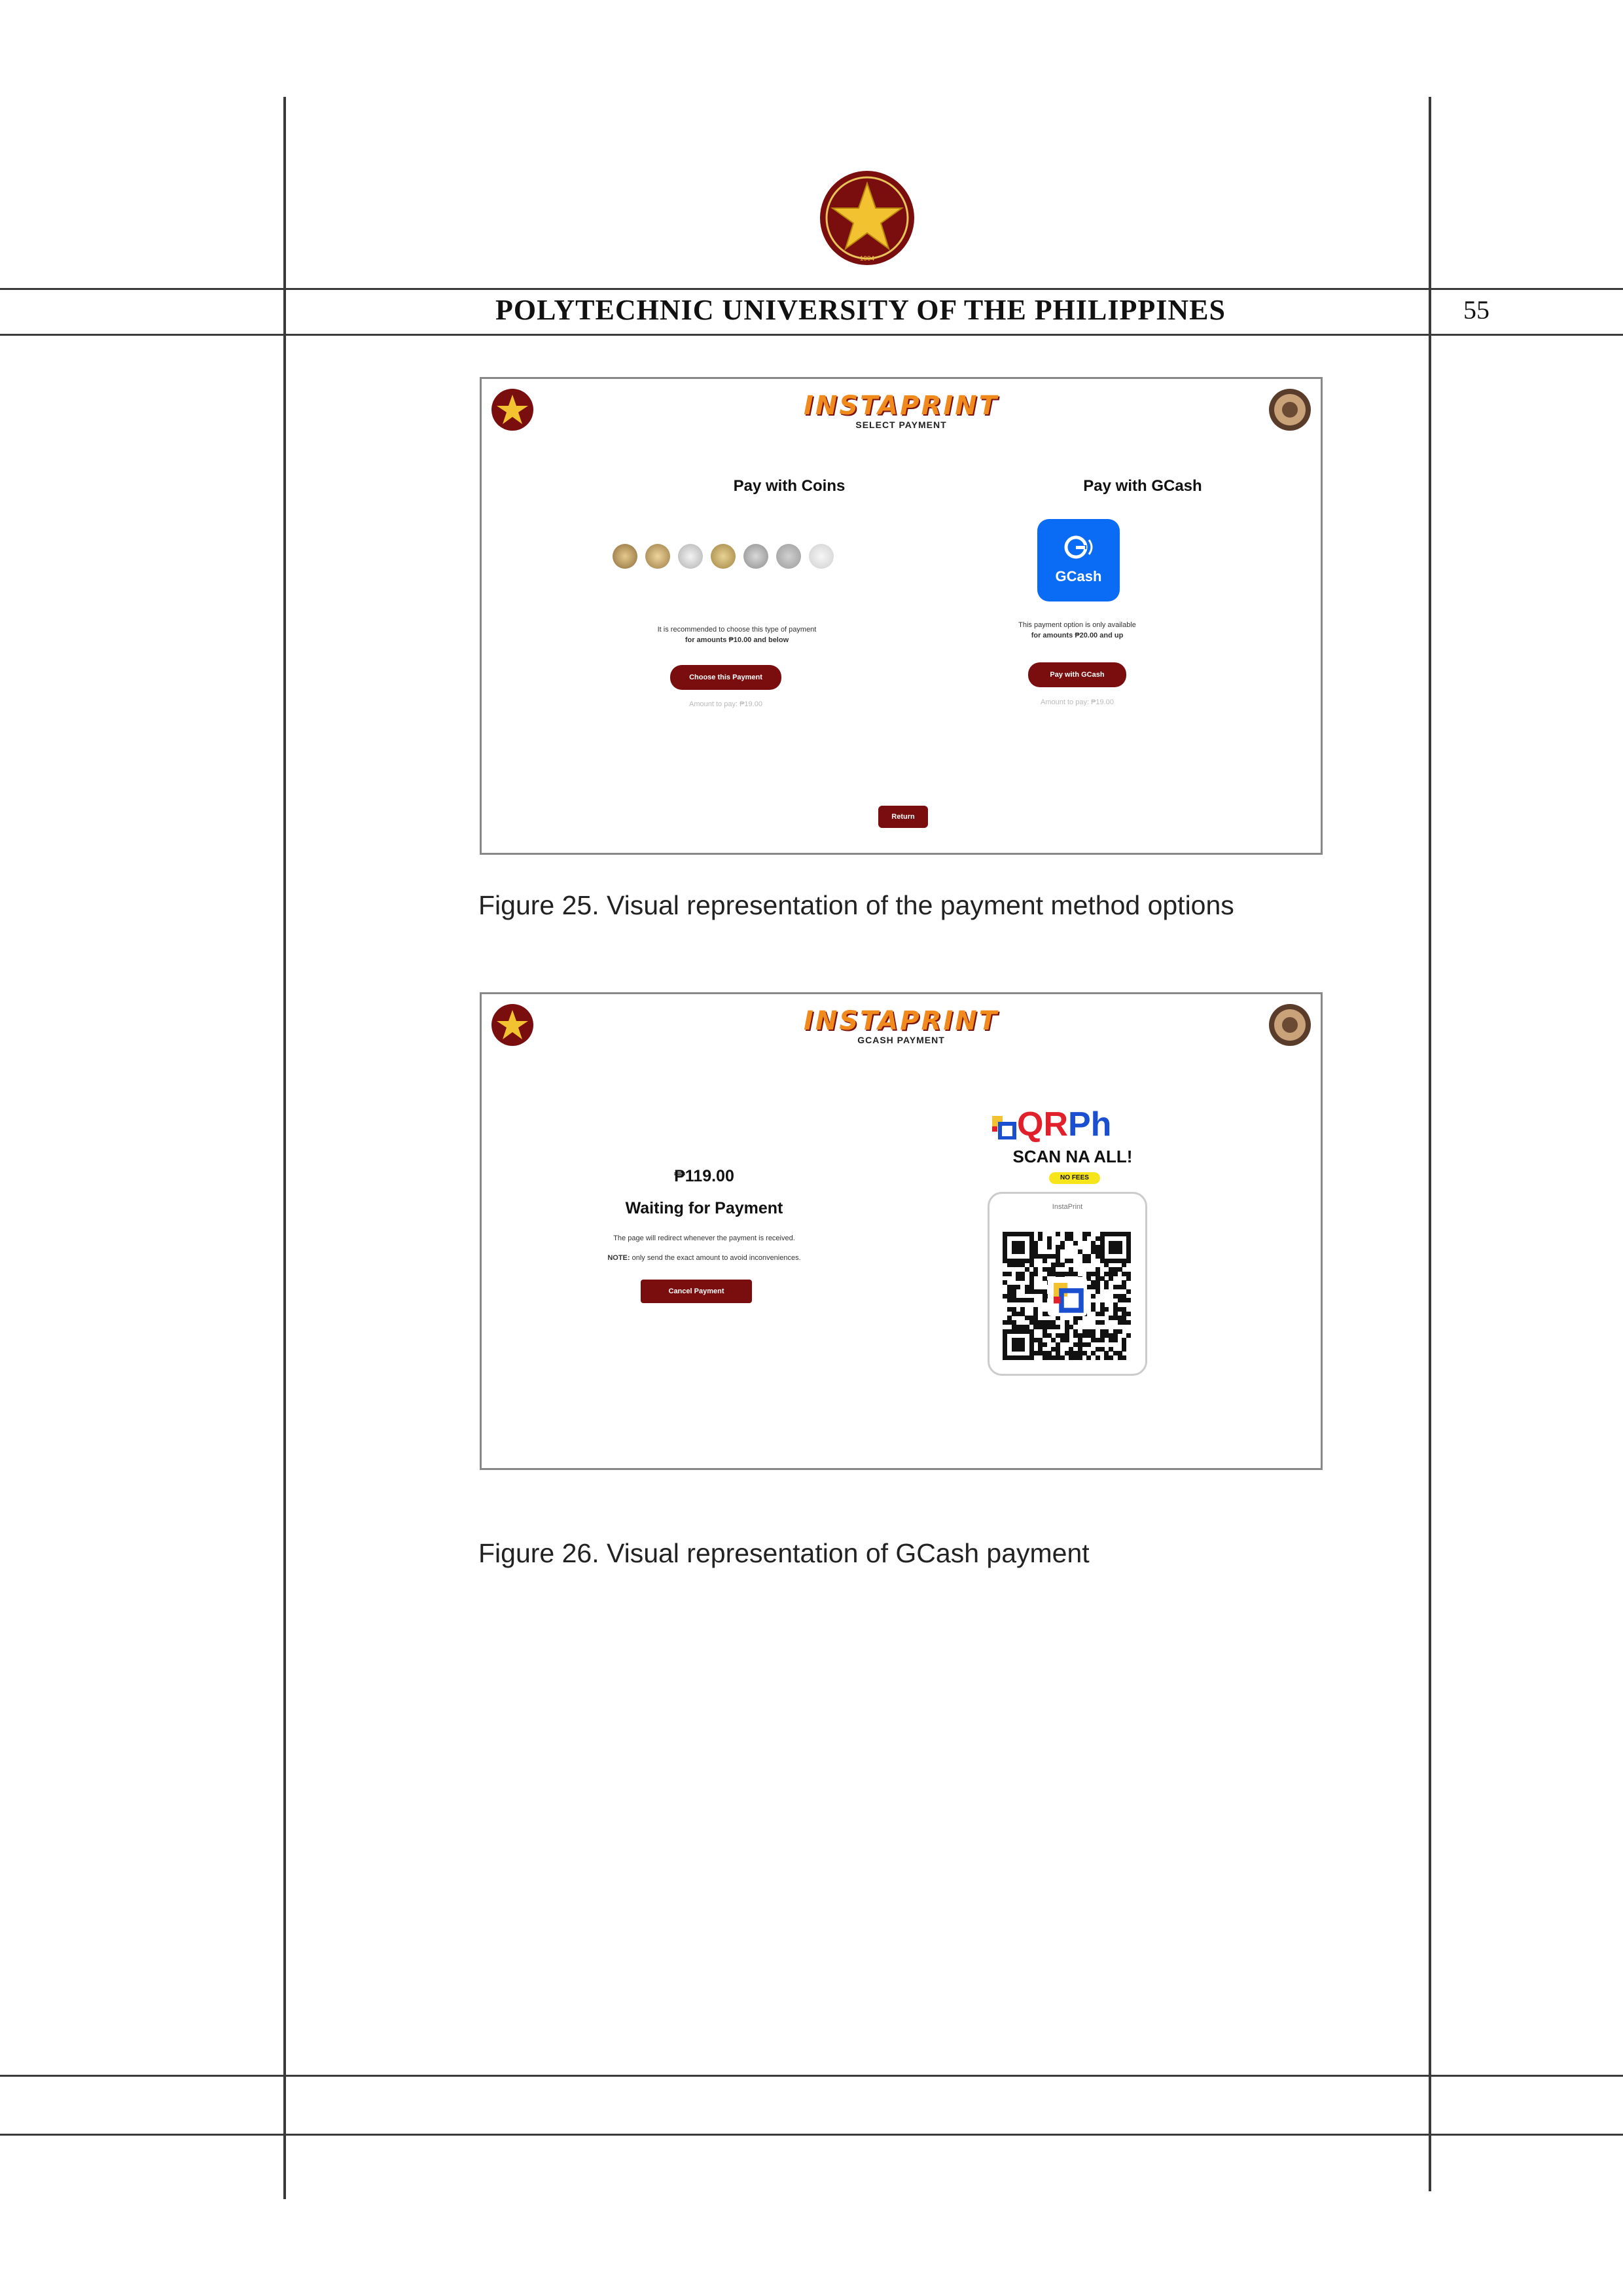  What do you see at coordinates (737, 640) in the screenshot?
I see `coins-note-line-2: for amounts ₱10.00 and below` at bounding box center [737, 640].